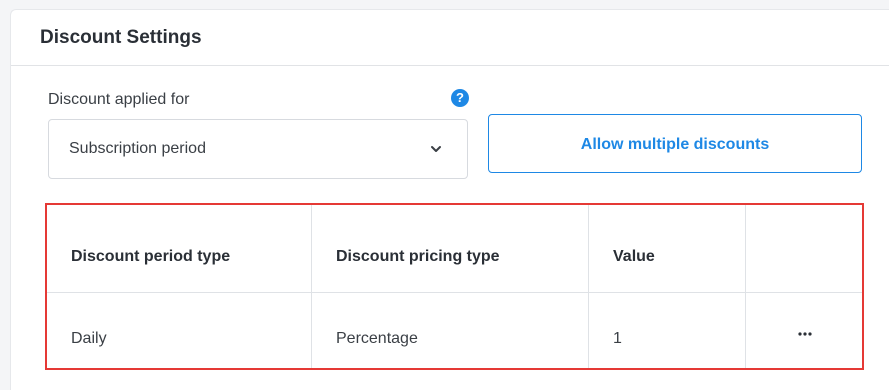  What do you see at coordinates (805, 334) in the screenshot?
I see `more-horizontal-icon` at bounding box center [805, 334].